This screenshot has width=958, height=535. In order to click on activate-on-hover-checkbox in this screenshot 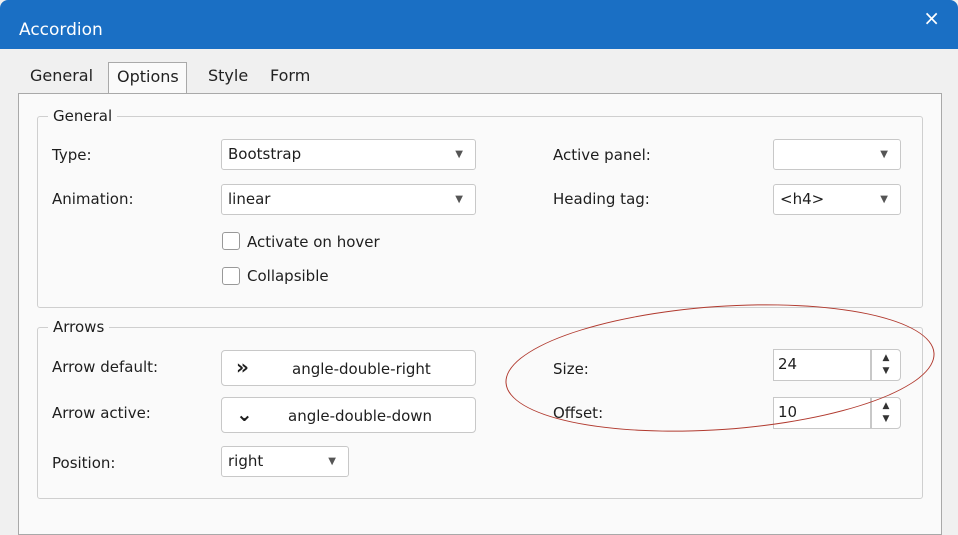, I will do `click(231, 241)`.